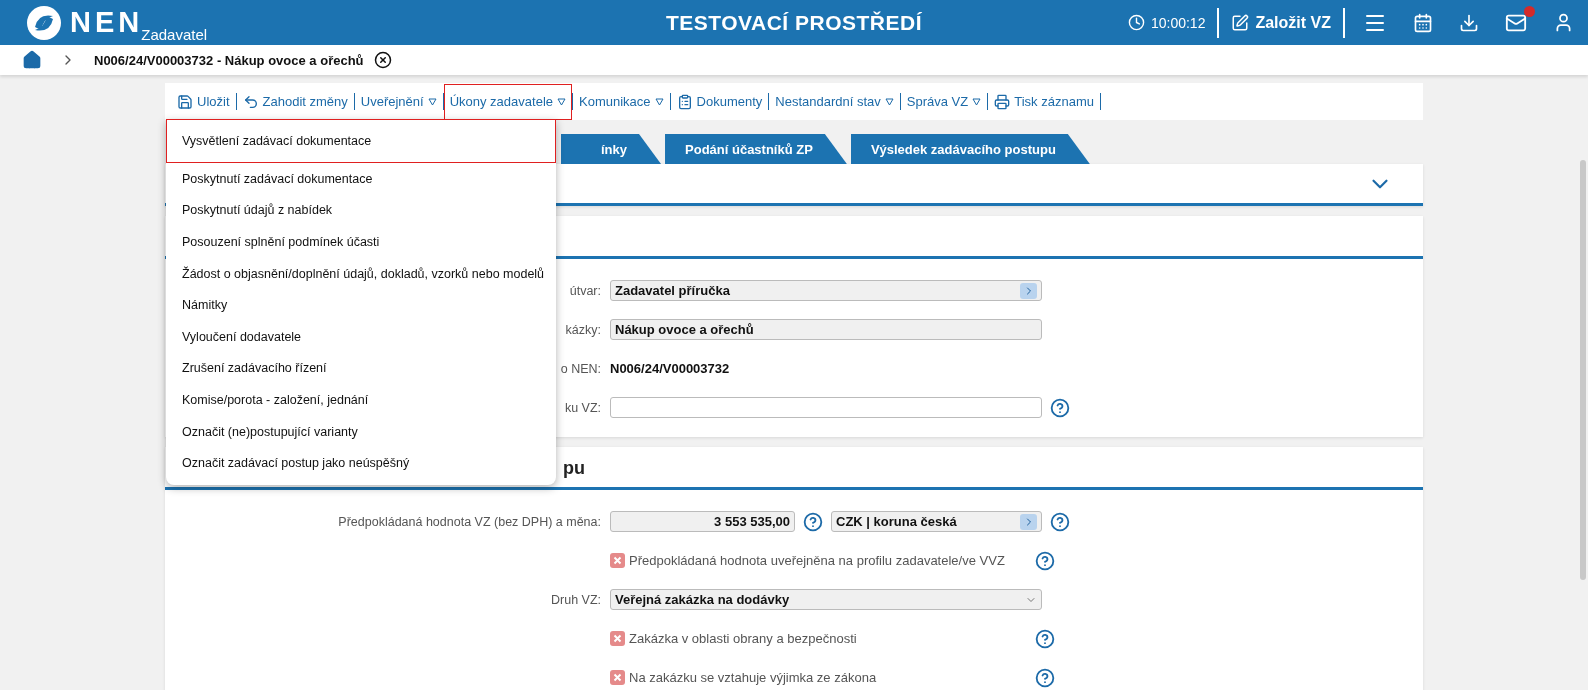 This screenshot has width=1588, height=690. Describe the element at coordinates (794, 22) in the screenshot. I see `environment-title: TESTOVACÍ PROSTŘEDÍ` at that location.